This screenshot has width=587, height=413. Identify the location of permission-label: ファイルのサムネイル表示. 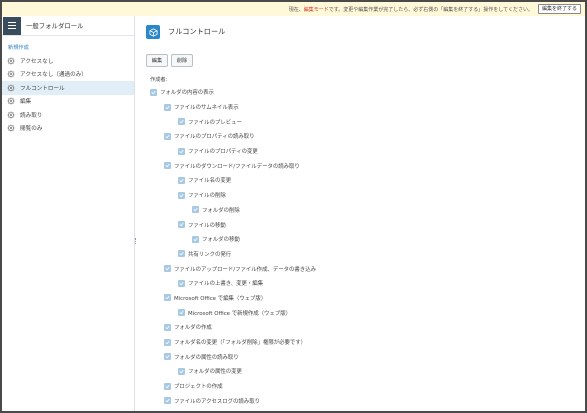
(206, 108).